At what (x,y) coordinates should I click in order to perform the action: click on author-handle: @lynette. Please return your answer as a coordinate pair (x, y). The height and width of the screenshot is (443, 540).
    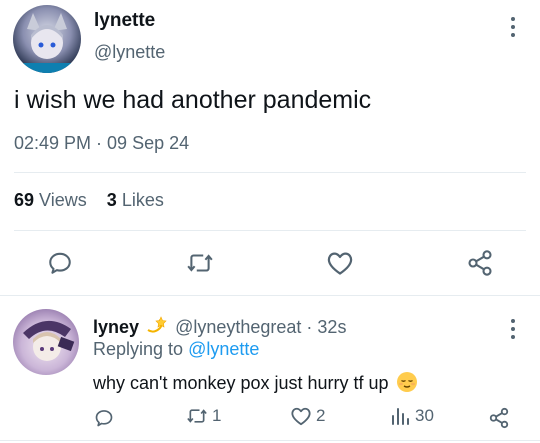
    Looking at the image, I should click on (129, 52).